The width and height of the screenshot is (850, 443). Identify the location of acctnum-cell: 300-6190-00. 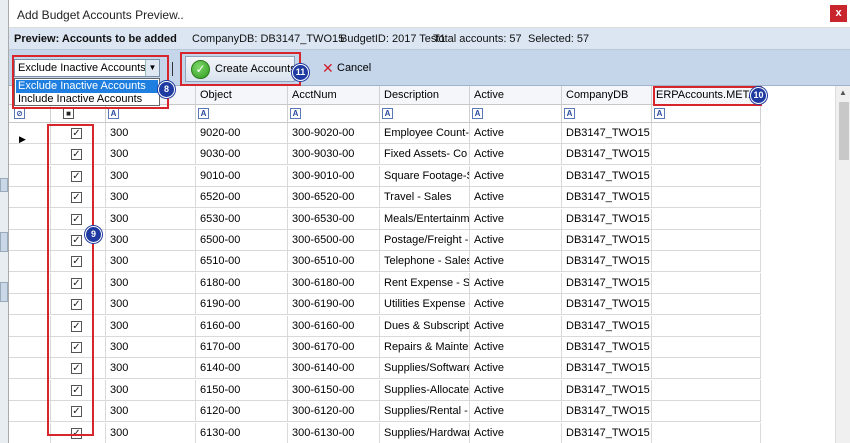
(334, 305).